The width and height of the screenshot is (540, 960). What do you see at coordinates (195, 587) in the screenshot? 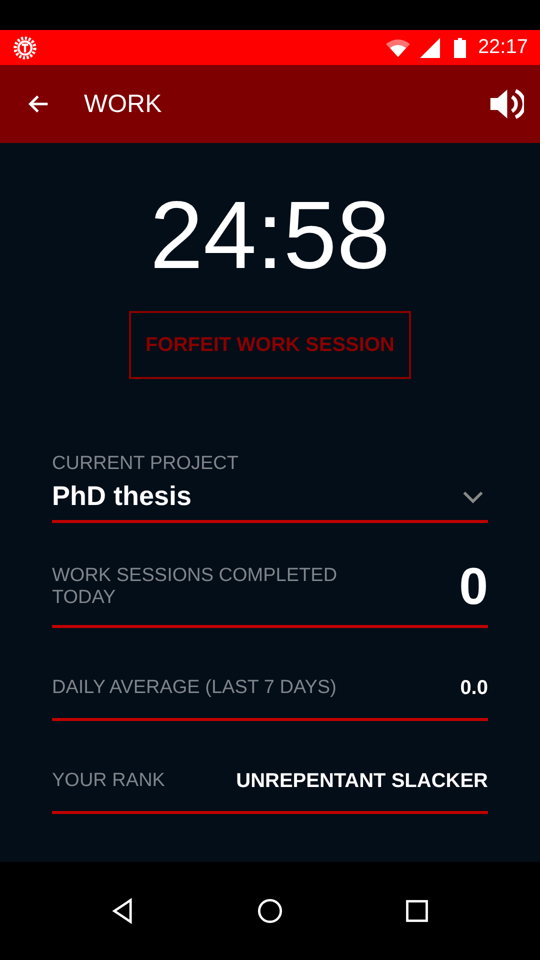
I see `stat-label: WORK SESSIONS COMPLETED TODAY` at bounding box center [195, 587].